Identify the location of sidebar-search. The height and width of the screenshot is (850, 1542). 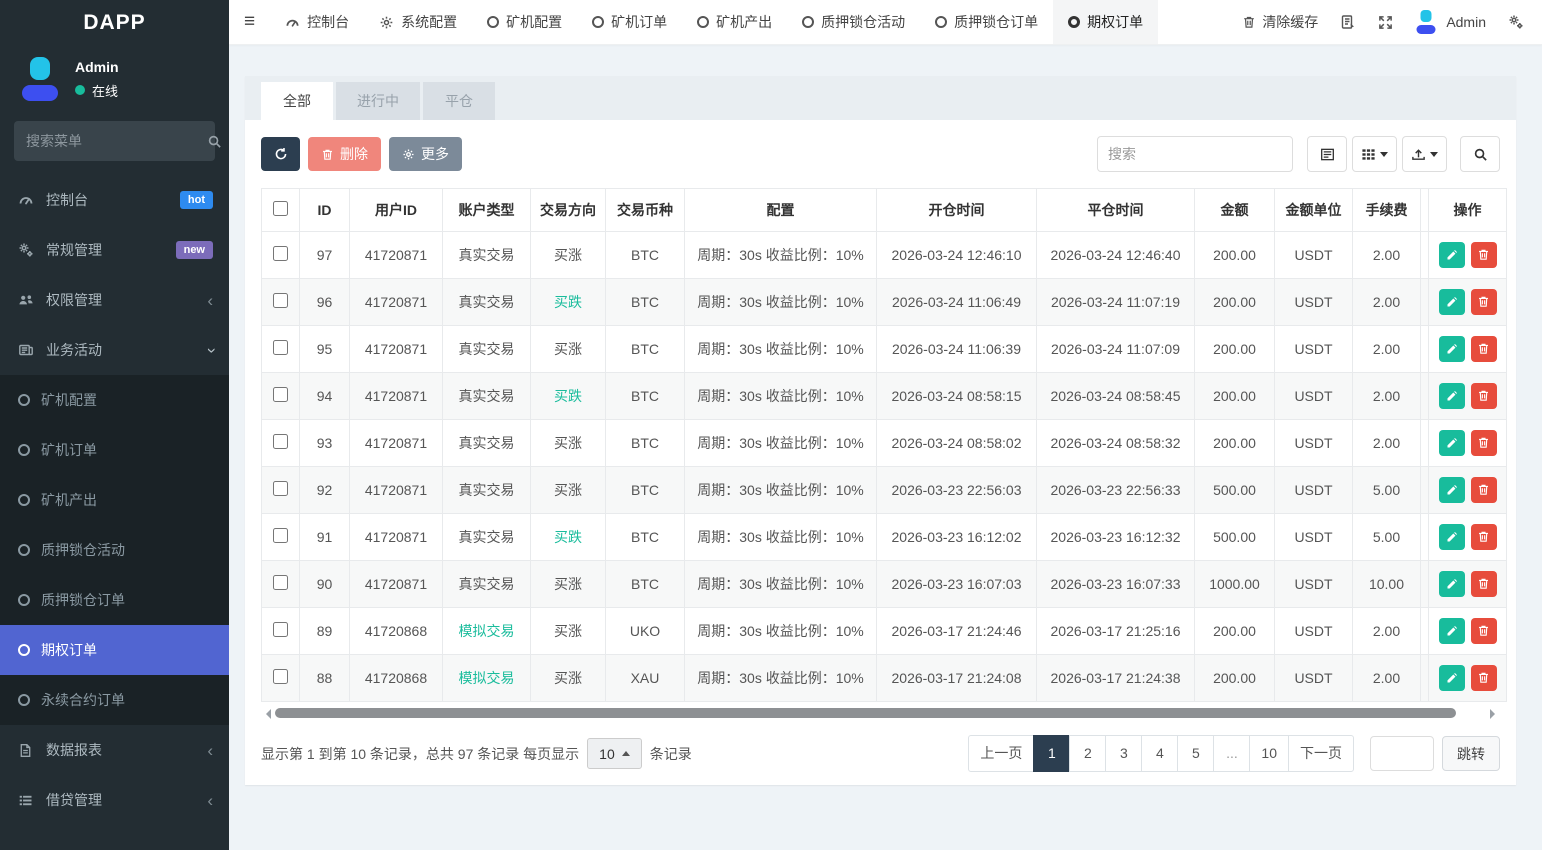
(117, 141).